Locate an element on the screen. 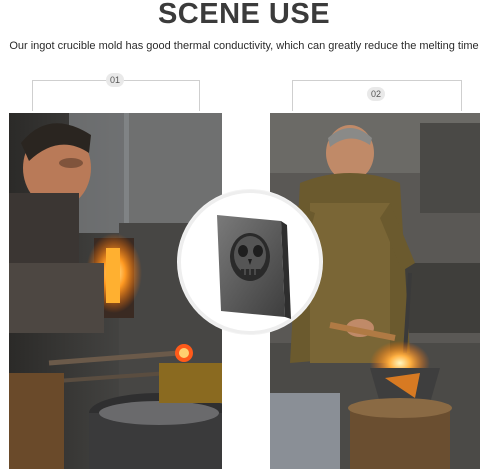 This screenshot has height=473, width=488. skull-mold-icon is located at coordinates (254, 267).